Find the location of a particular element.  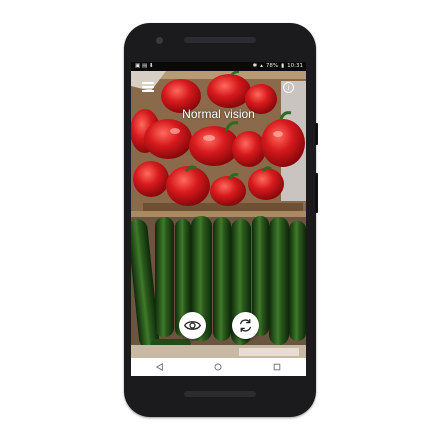

zucchinis is located at coordinates (218, 282).